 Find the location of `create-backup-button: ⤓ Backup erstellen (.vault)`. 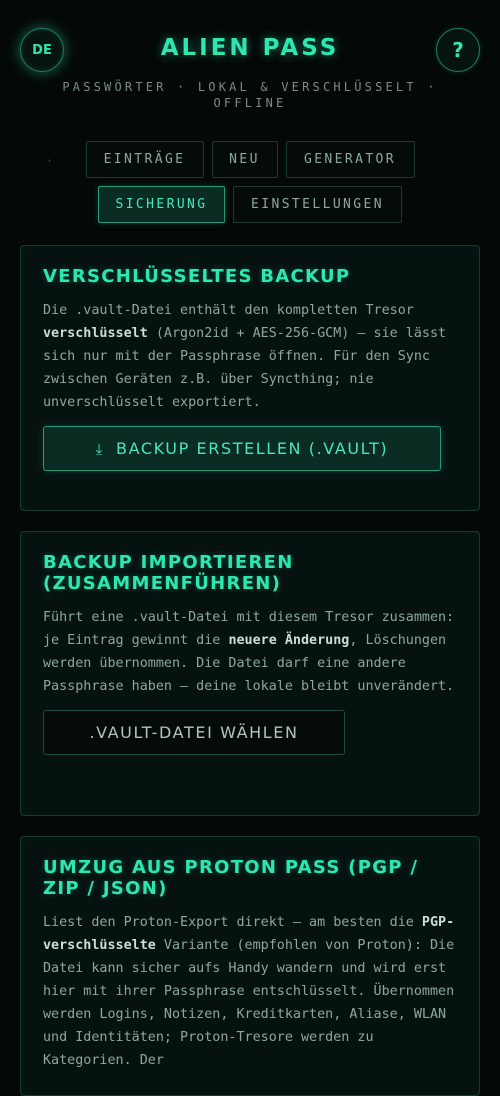

create-backup-button: ⤓ Backup erstellen (.vault) is located at coordinates (242, 448).